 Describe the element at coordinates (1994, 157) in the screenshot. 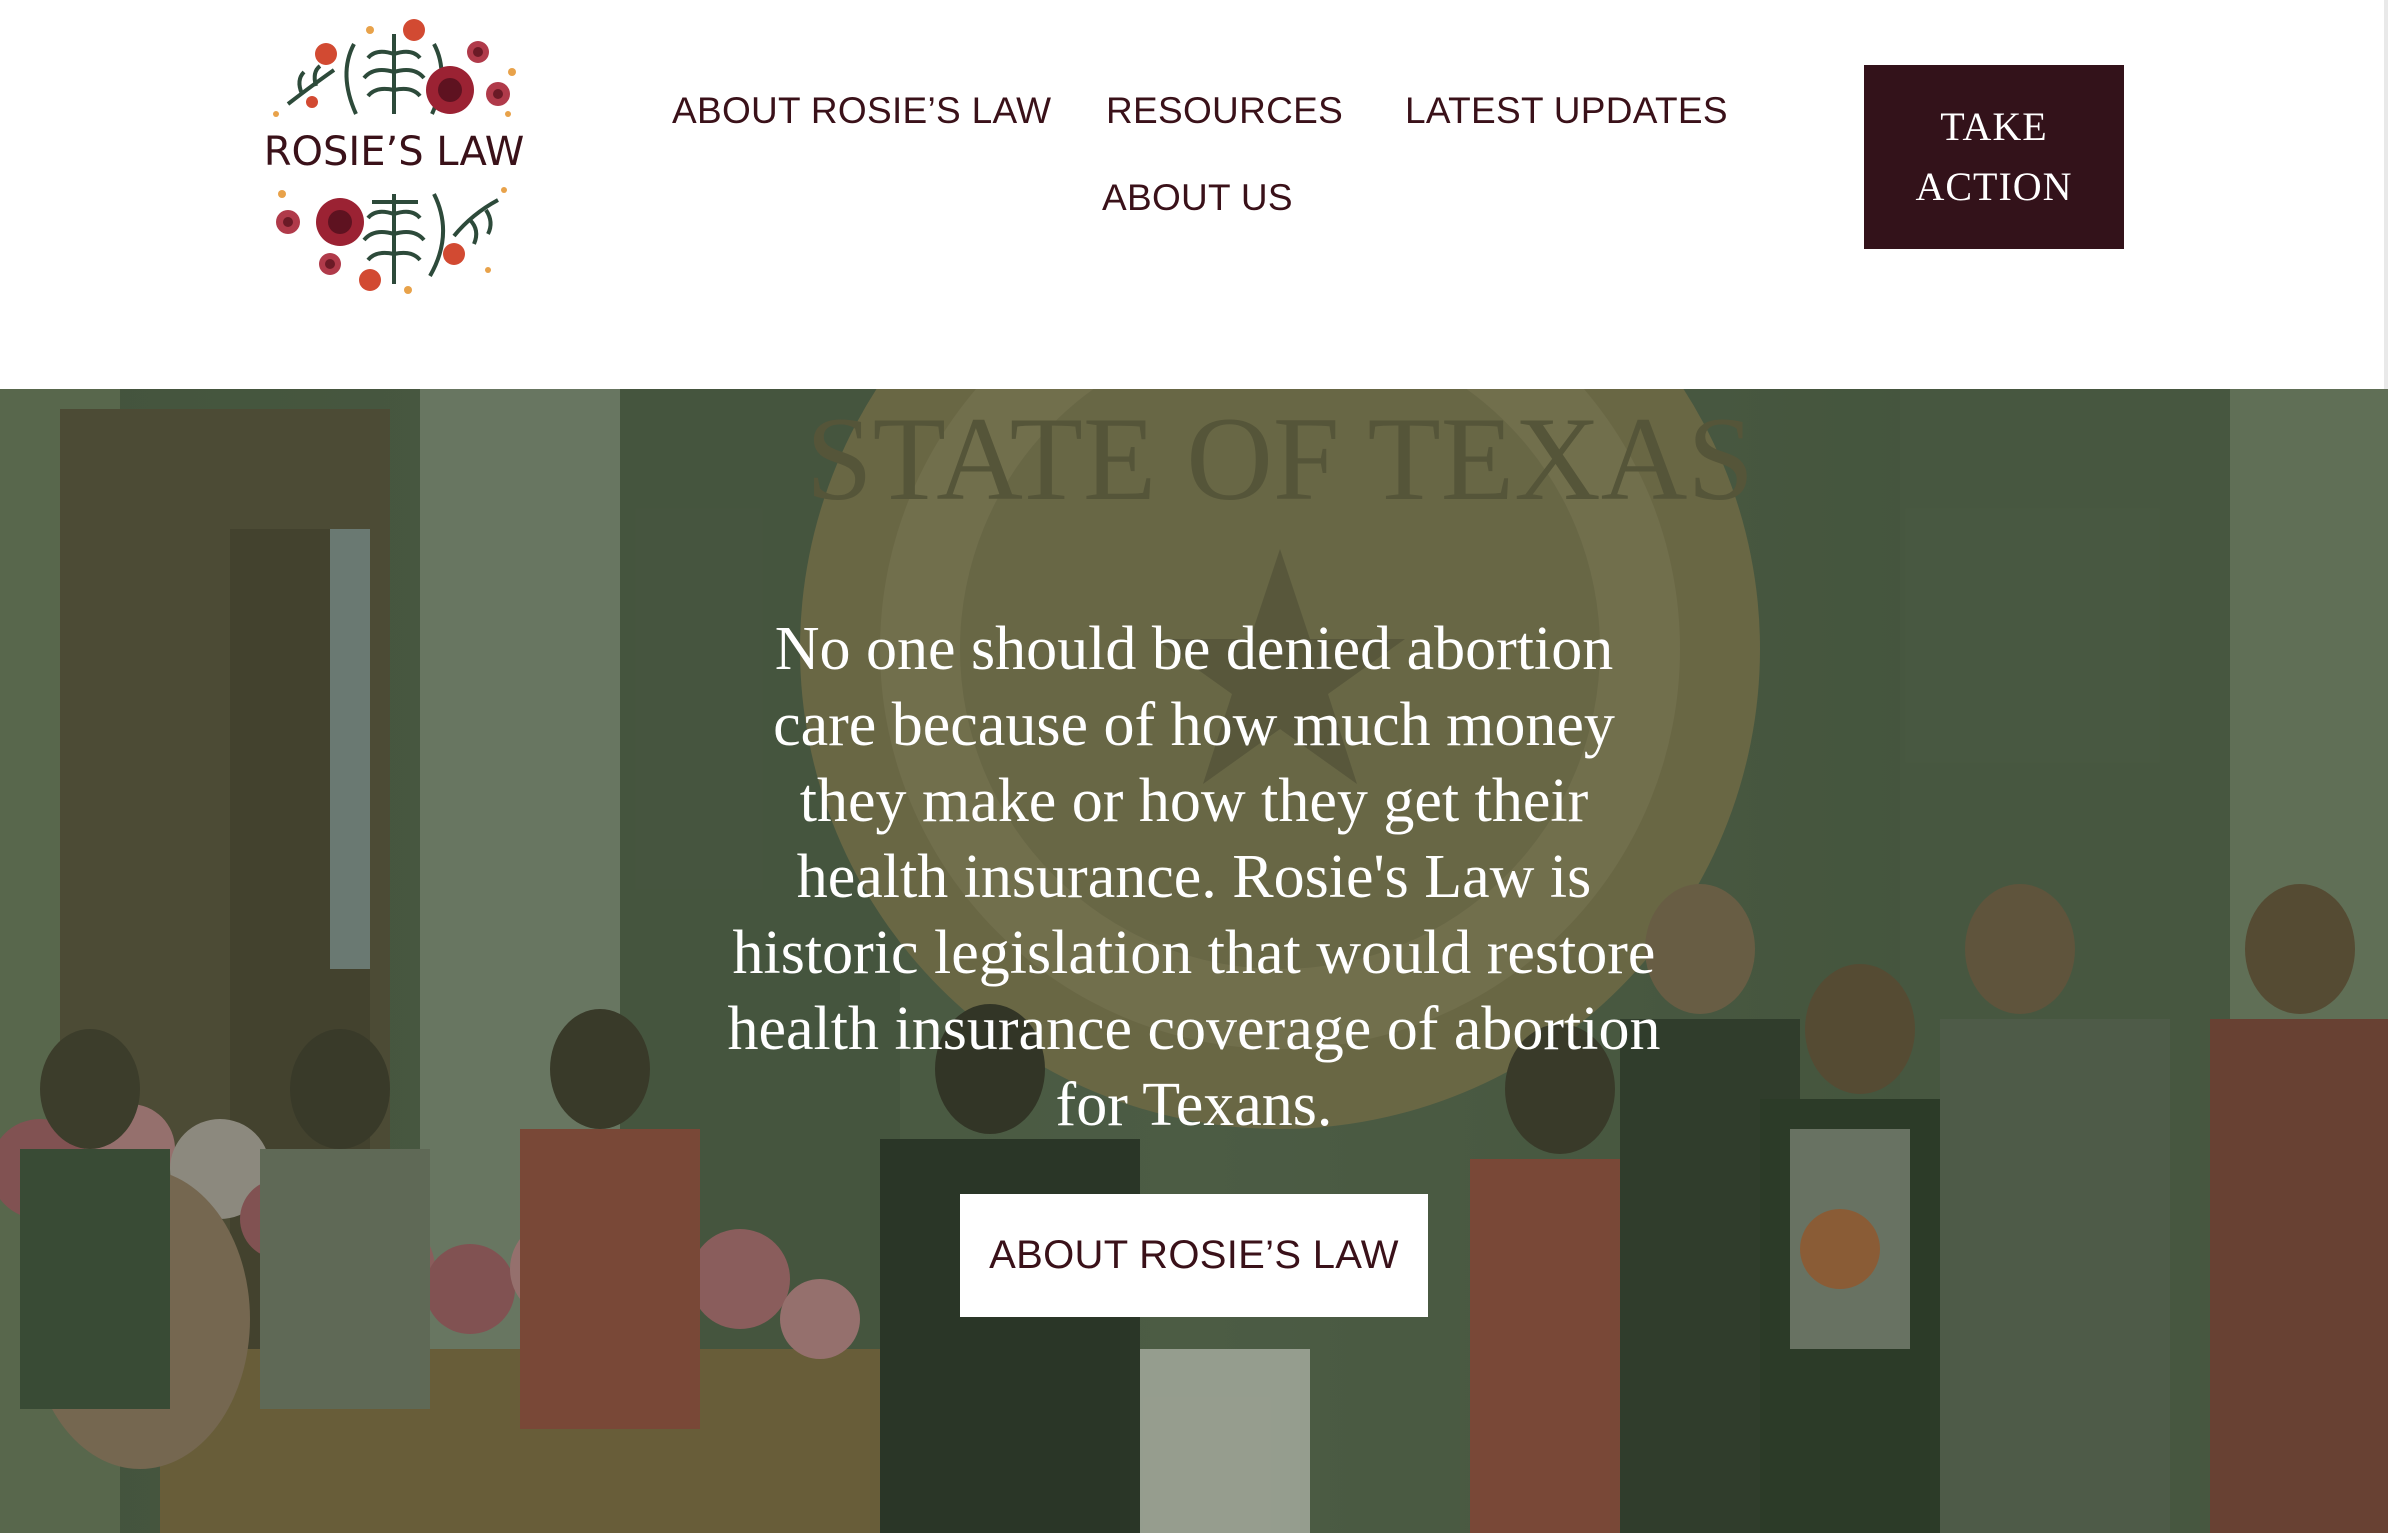

I see `take-action-button: TAKE ACTION` at that location.